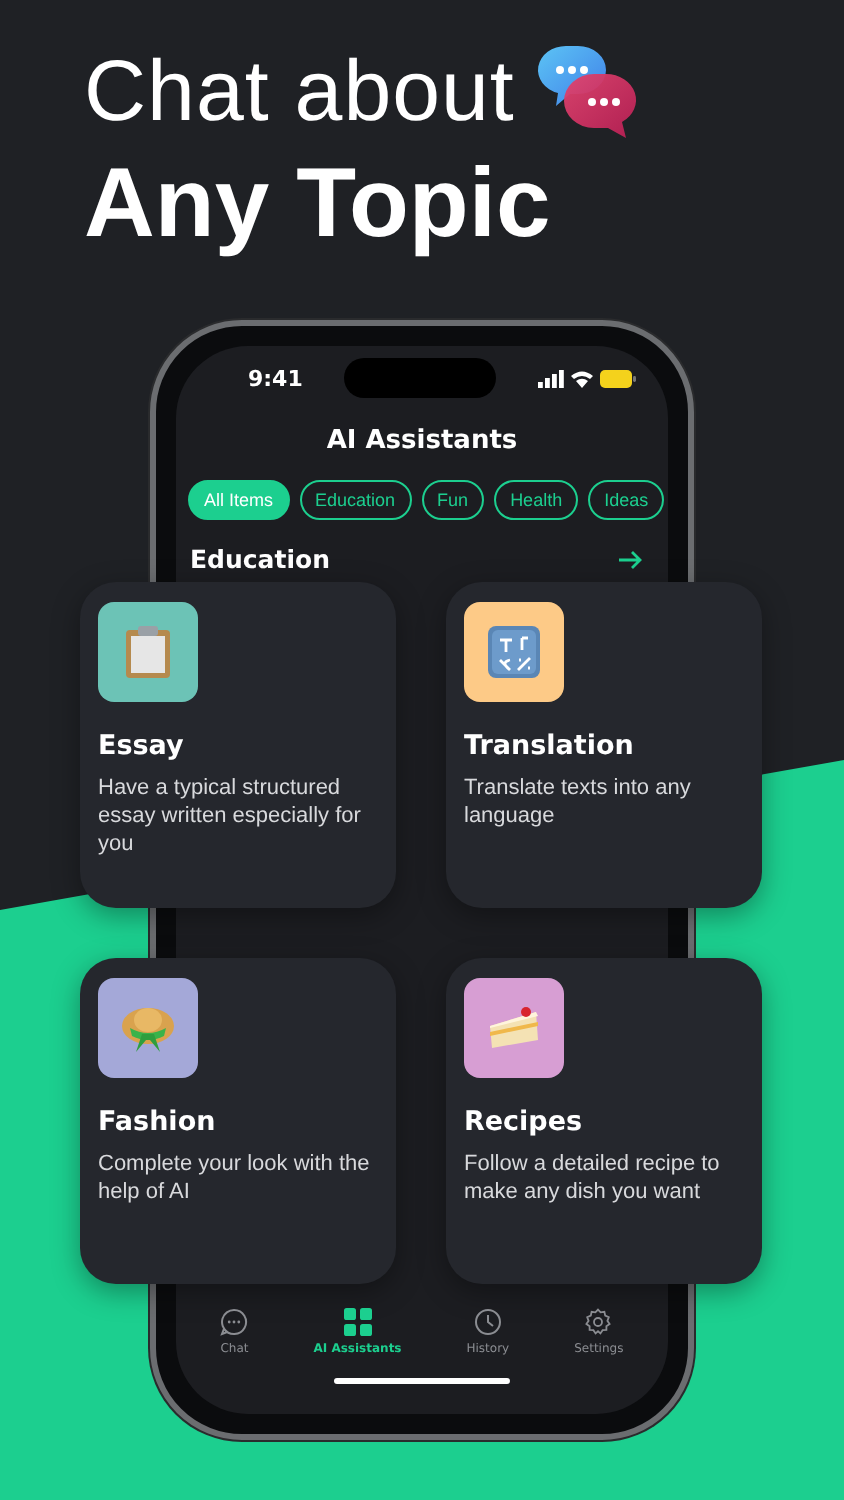 Image resolution: width=844 pixels, height=1500 pixels. I want to click on arrow-right-icon, so click(630, 559).